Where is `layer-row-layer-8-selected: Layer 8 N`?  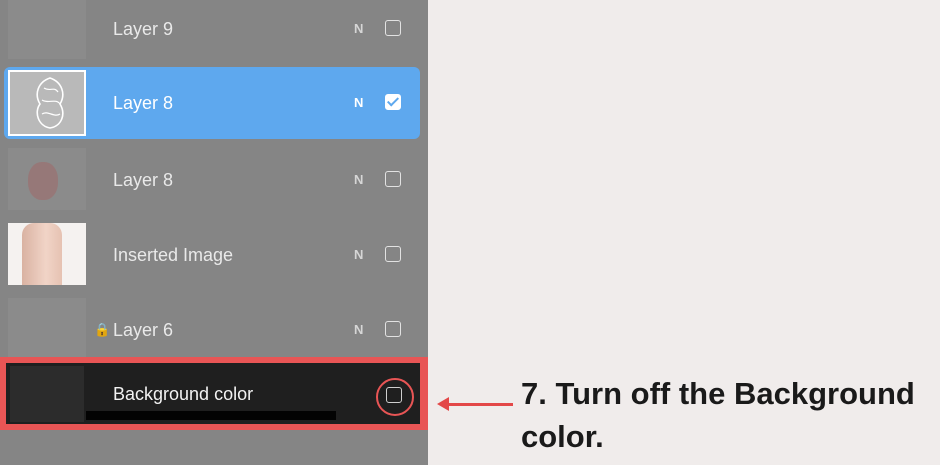 layer-row-layer-8-selected: Layer 8 N is located at coordinates (212, 103).